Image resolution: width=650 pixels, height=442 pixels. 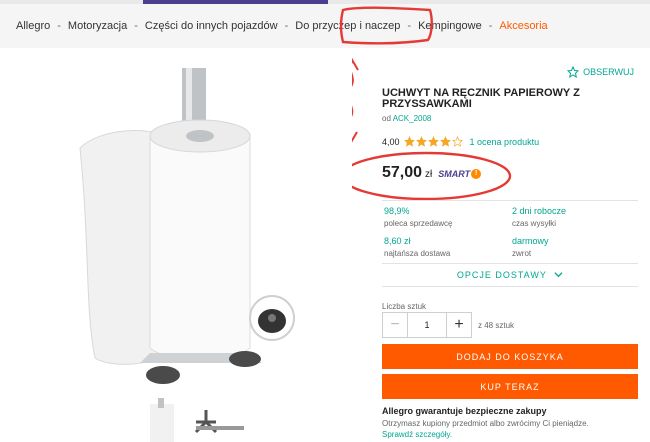 What do you see at coordinates (457, 141) in the screenshot?
I see `star-empty-icon` at bounding box center [457, 141].